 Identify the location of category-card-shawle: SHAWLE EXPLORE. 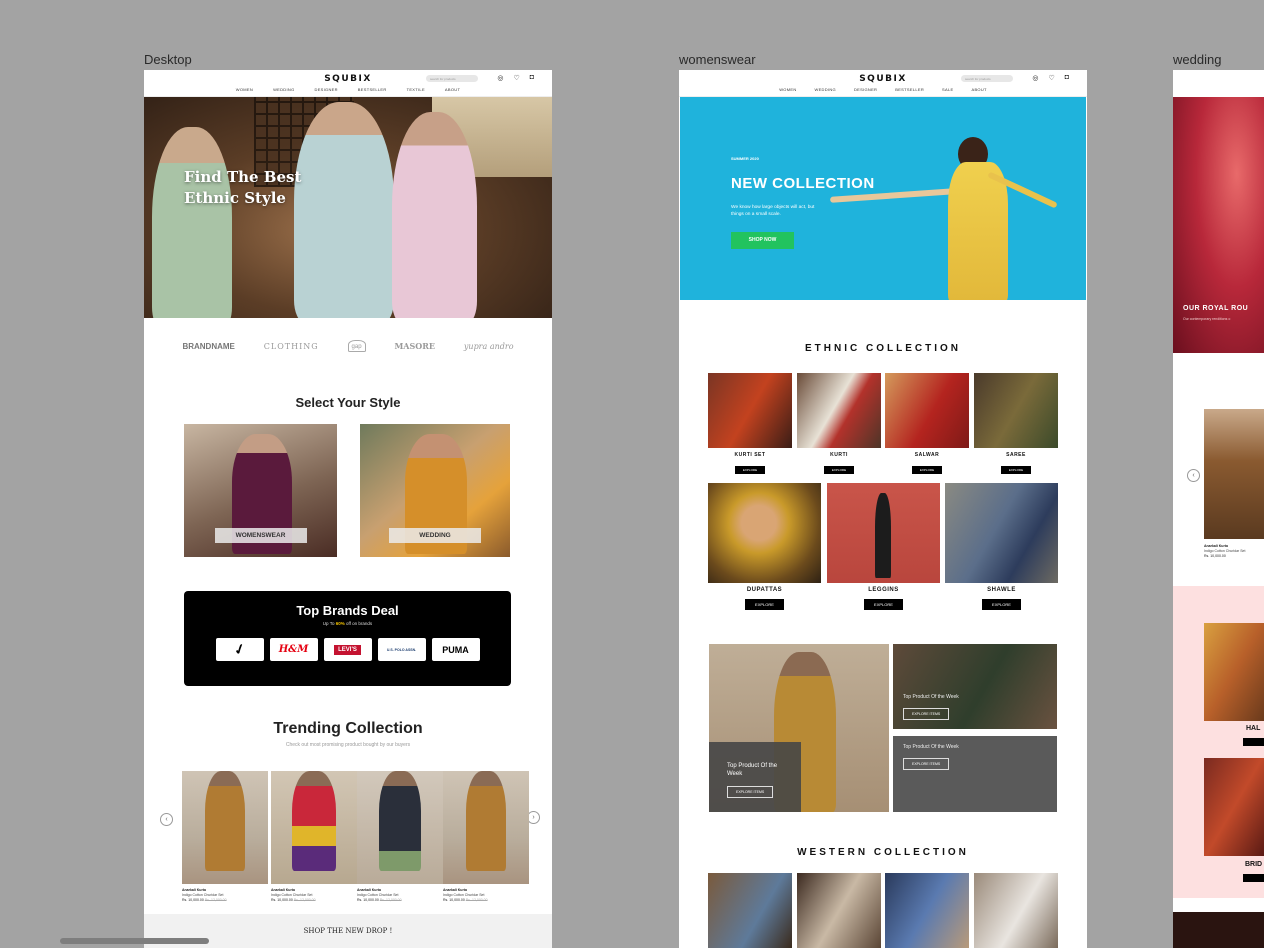
(1001, 547).